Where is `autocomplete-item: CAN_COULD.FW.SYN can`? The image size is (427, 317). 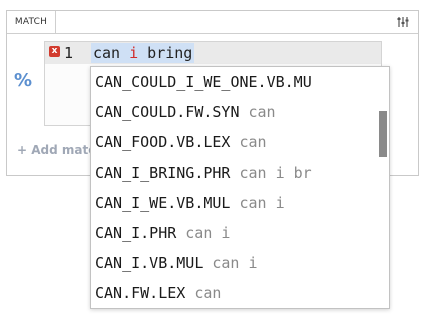 autocomplete-item: CAN_COULD.FW.SYN can is located at coordinates (234, 112).